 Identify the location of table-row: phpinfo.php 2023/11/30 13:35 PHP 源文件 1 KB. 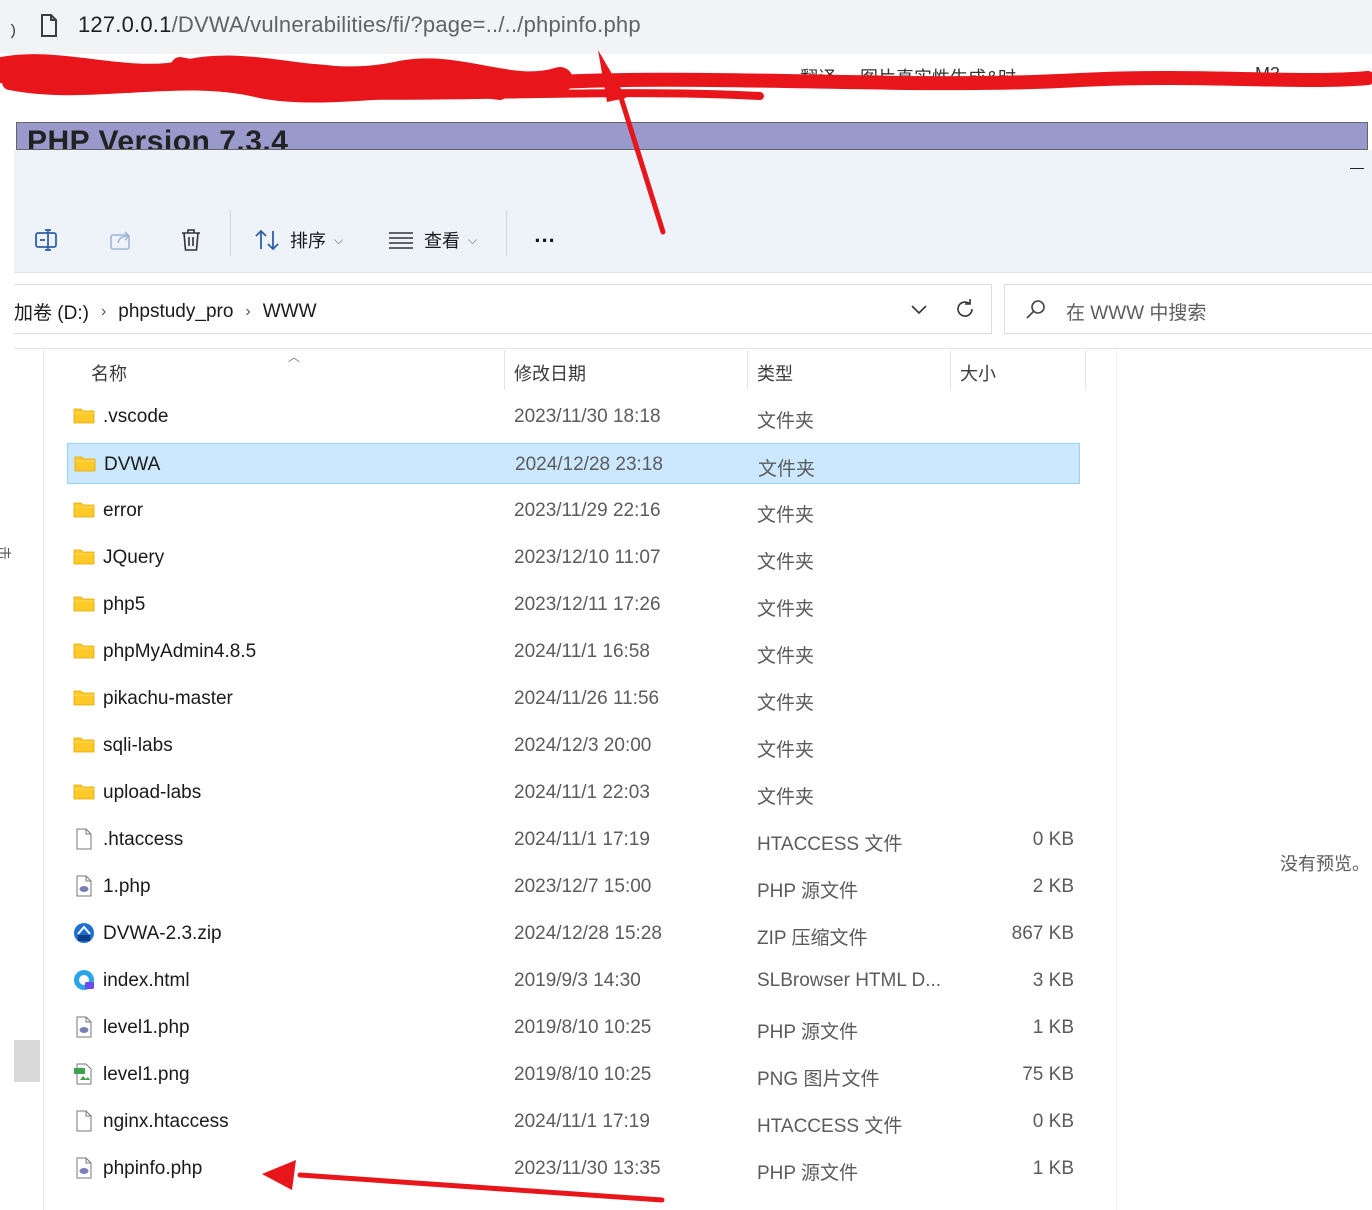
(573, 1168).